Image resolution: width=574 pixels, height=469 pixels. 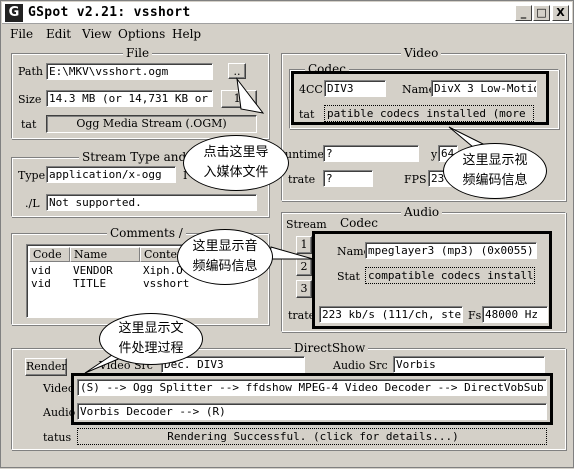 What do you see at coordinates (151, 202) in the screenshot?
I see `l-field: Not supported.` at bounding box center [151, 202].